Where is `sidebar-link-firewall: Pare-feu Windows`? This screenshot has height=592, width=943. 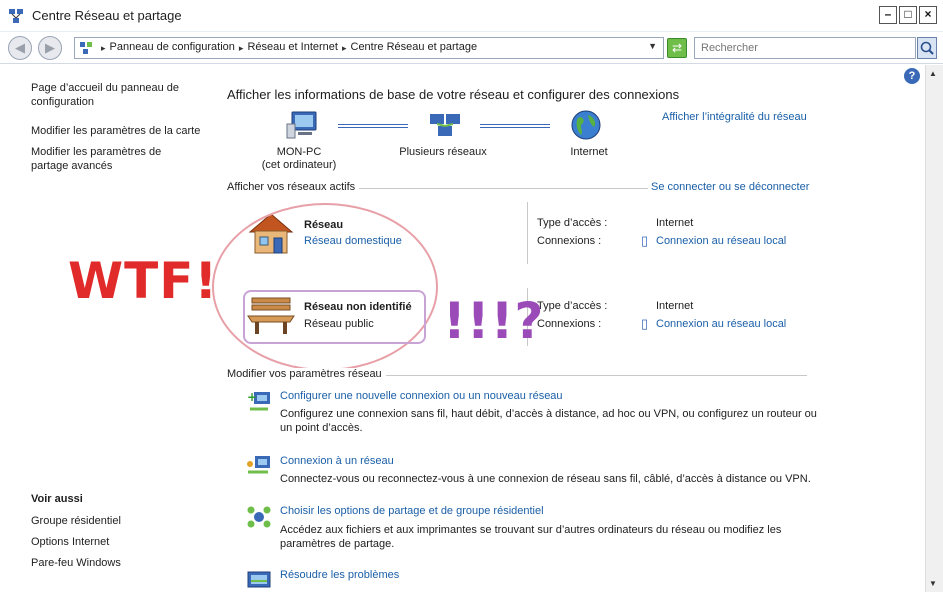
sidebar-link-firewall: Pare-feu Windows is located at coordinates (76, 563).